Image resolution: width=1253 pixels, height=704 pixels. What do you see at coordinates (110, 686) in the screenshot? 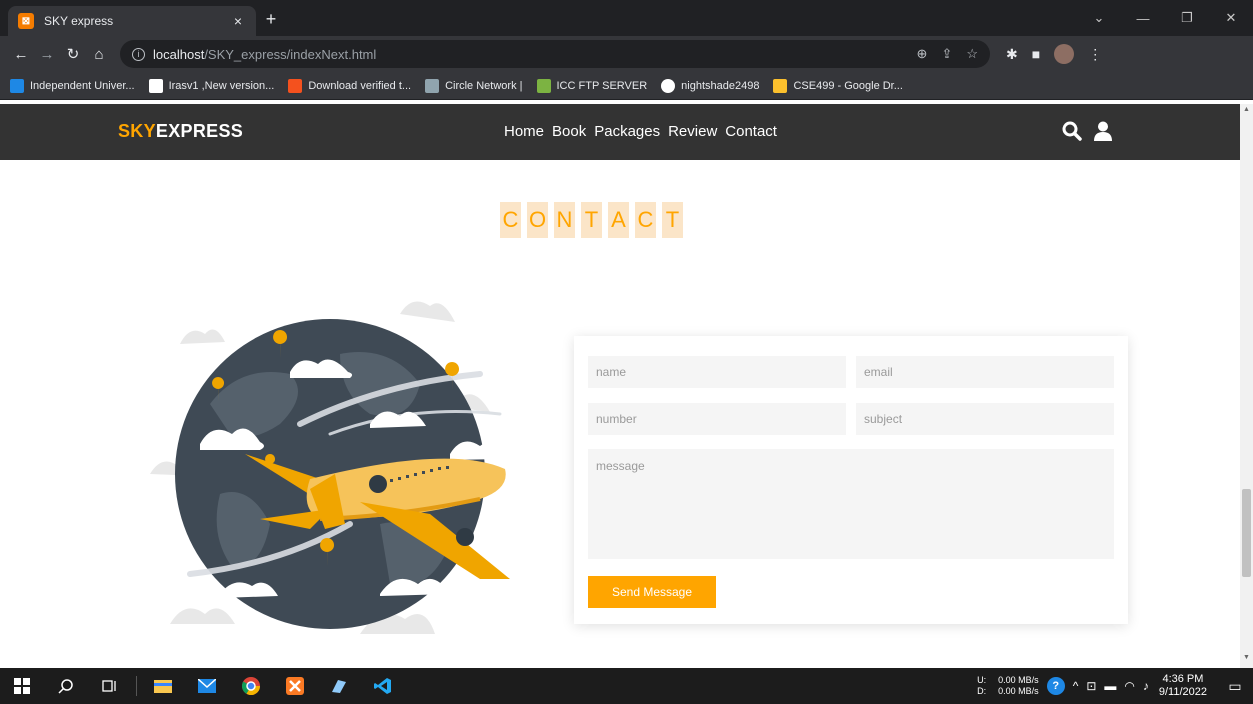
I see `task-view-icon` at bounding box center [110, 686].